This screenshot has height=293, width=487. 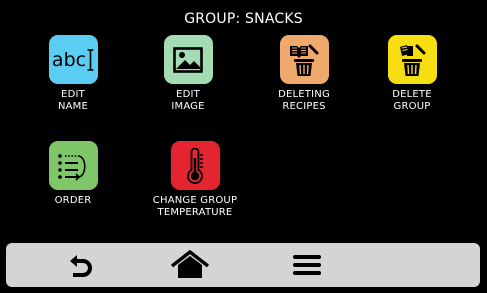 What do you see at coordinates (69, 59) in the screenshot?
I see `abc-icon-text: abc` at bounding box center [69, 59].